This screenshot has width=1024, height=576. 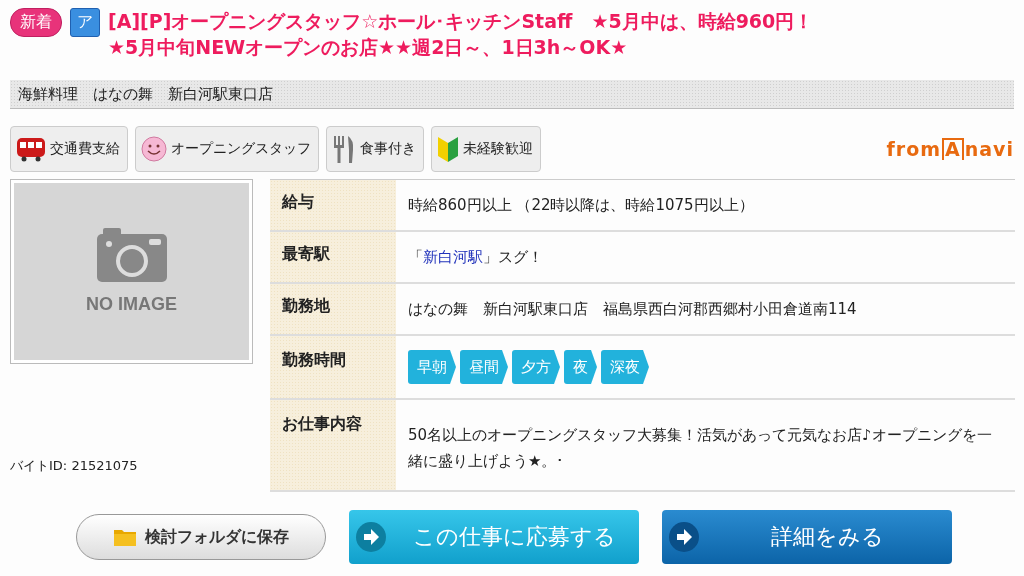 I want to click on job-title: ★5月中旬NEWオープンのお店★★週2日～、1日3h～OK★, so click(x=461, y=47).